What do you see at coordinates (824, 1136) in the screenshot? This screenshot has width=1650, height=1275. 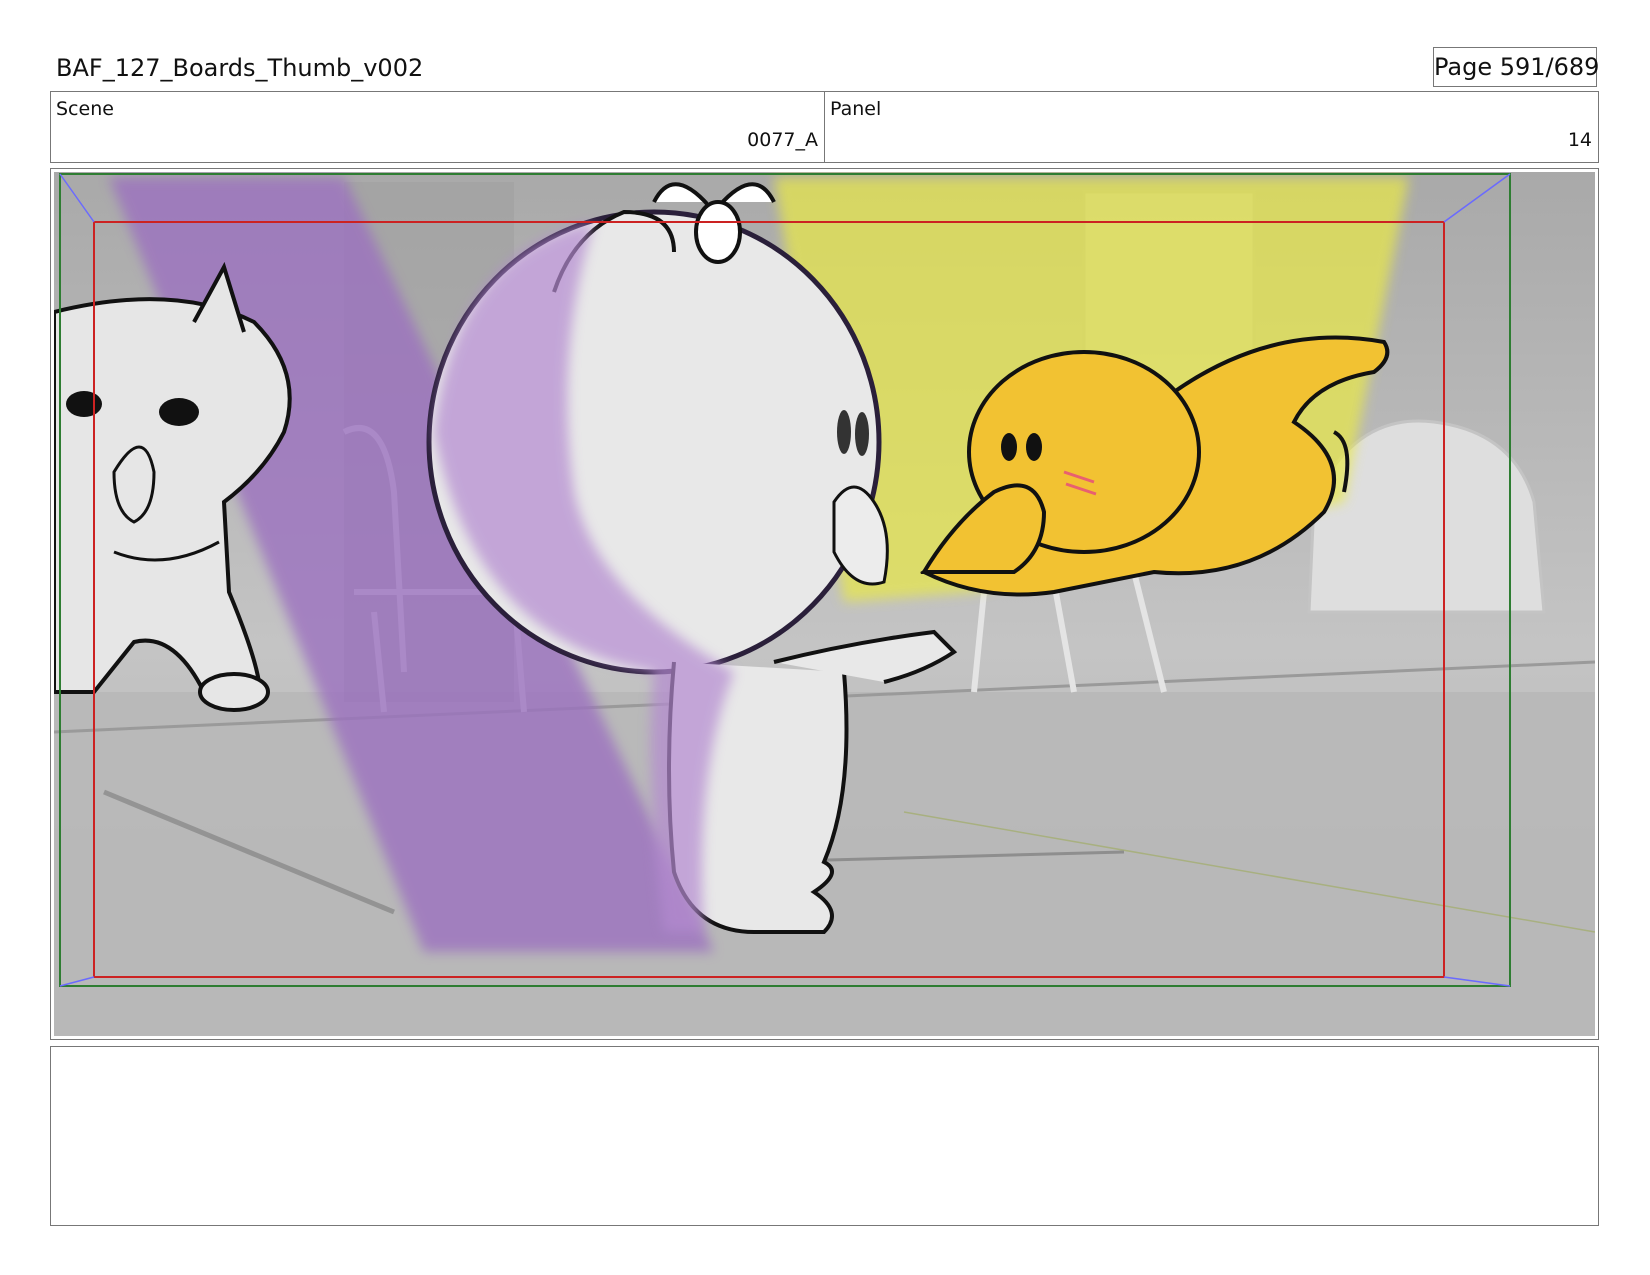 I see `action-notes-box` at bounding box center [824, 1136].